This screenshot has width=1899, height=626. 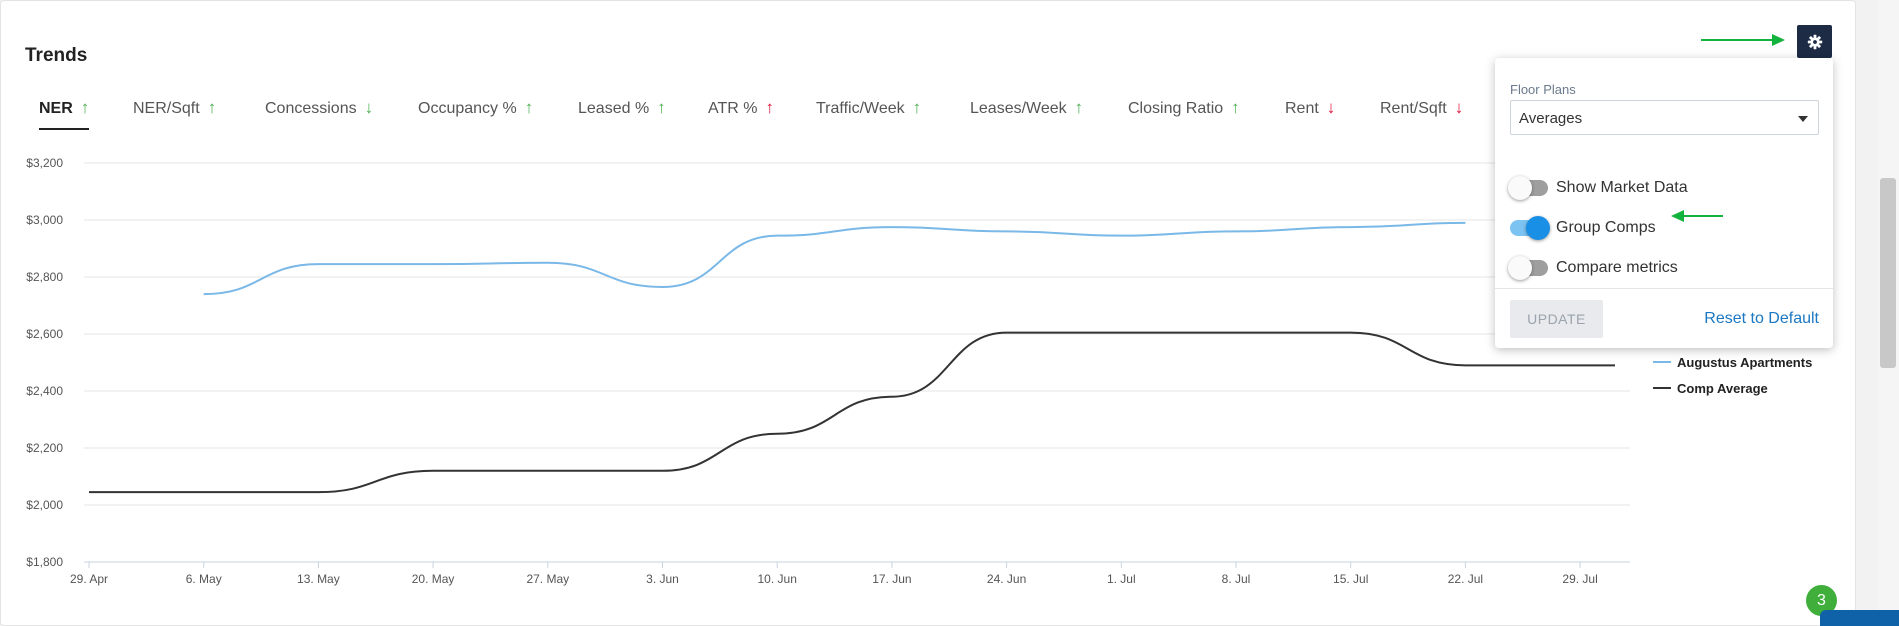 I want to click on compare-metrics-toggle, so click(x=1528, y=268).